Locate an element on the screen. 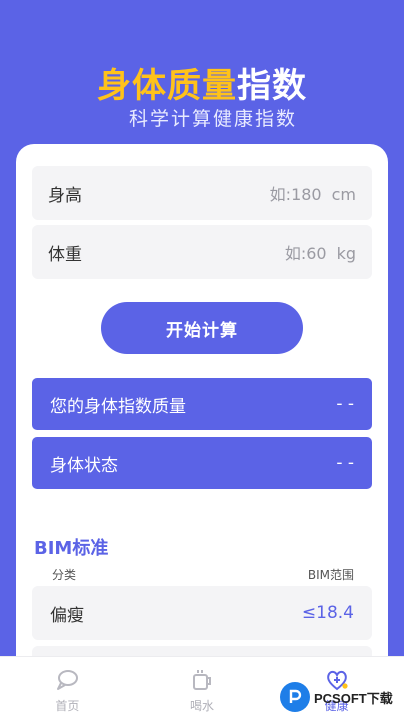 Image resolution: width=404 pixels, height=720 pixels. page-title: 身体质量指数 is located at coordinates (202, 82).